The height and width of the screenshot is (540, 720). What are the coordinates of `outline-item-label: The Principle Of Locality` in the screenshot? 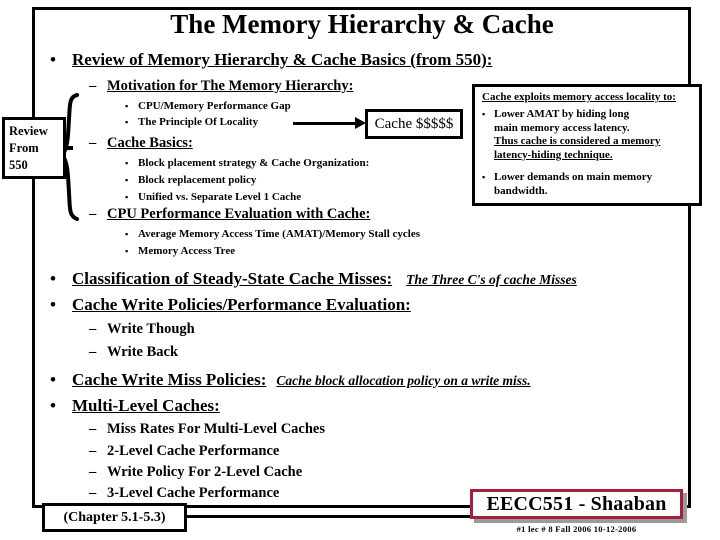 It's located at (198, 122).